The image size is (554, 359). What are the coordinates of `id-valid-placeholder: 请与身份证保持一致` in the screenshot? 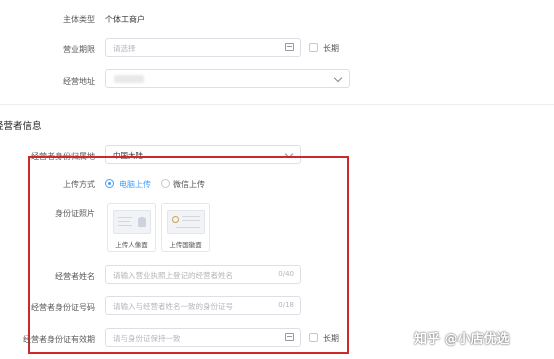 It's located at (147, 338).